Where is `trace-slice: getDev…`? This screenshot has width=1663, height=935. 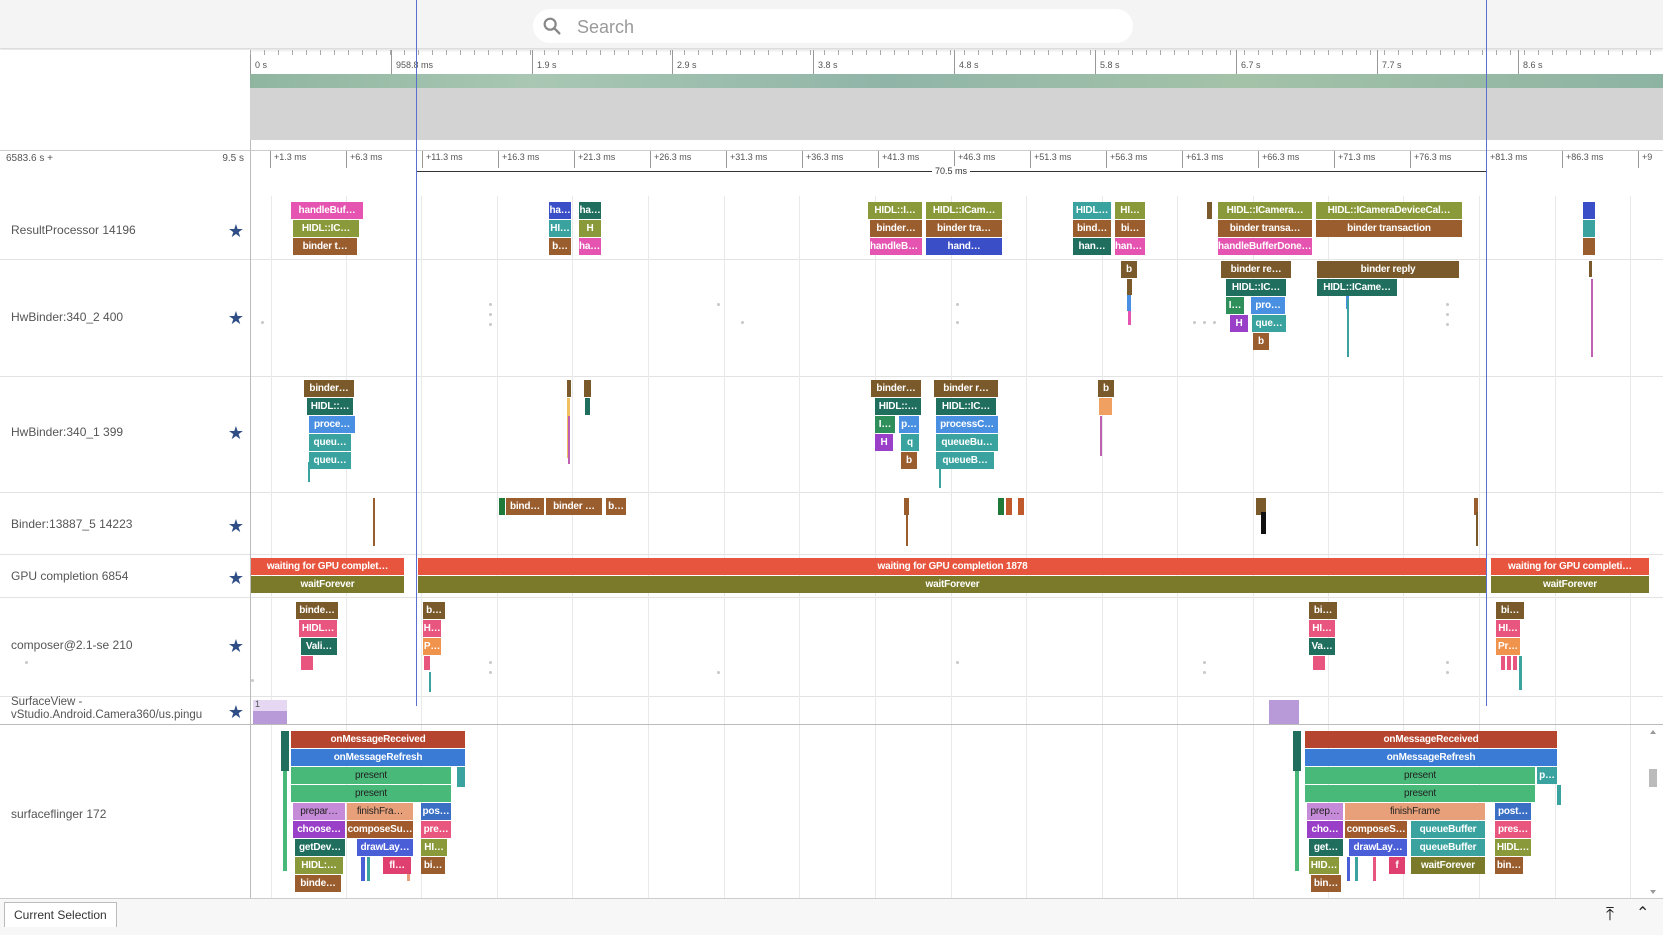
trace-slice: getDev… is located at coordinates (320, 847).